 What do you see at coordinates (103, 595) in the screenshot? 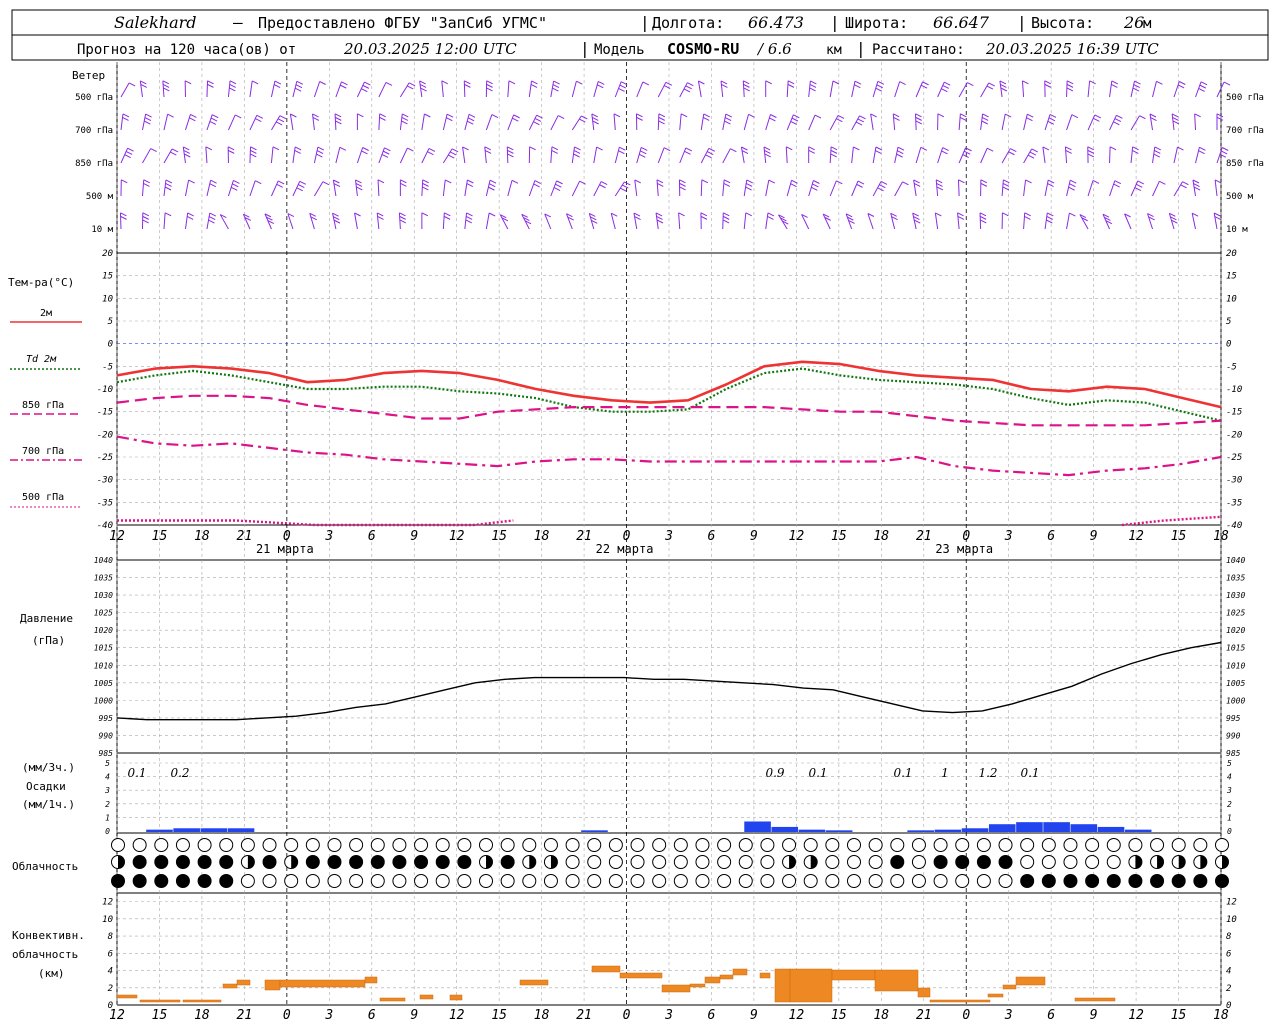
I see `pressure-tick-left: 1030` at bounding box center [103, 595].